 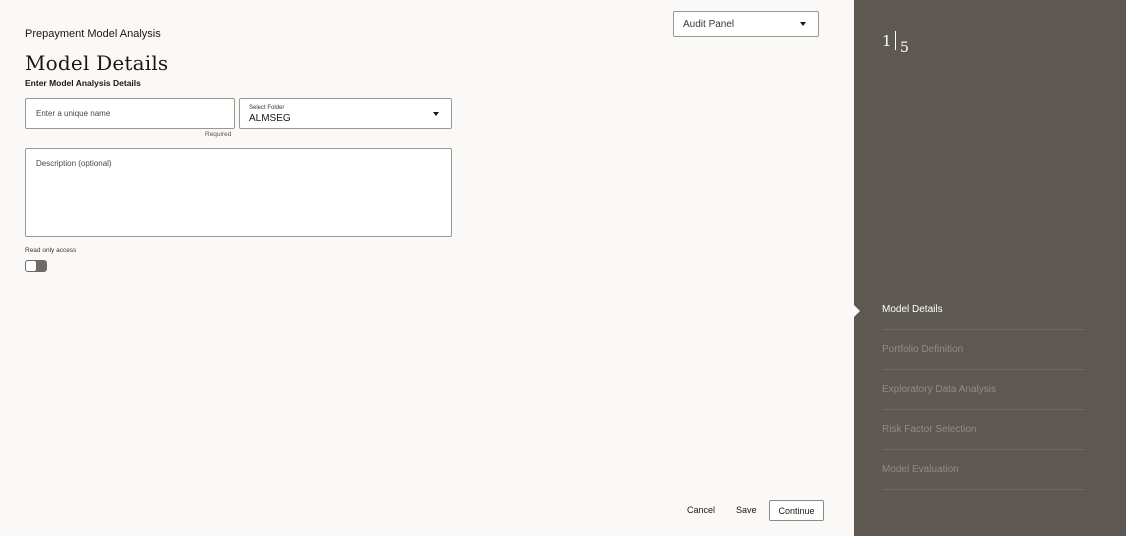 What do you see at coordinates (51, 250) in the screenshot?
I see `read-only-label: Read only access` at bounding box center [51, 250].